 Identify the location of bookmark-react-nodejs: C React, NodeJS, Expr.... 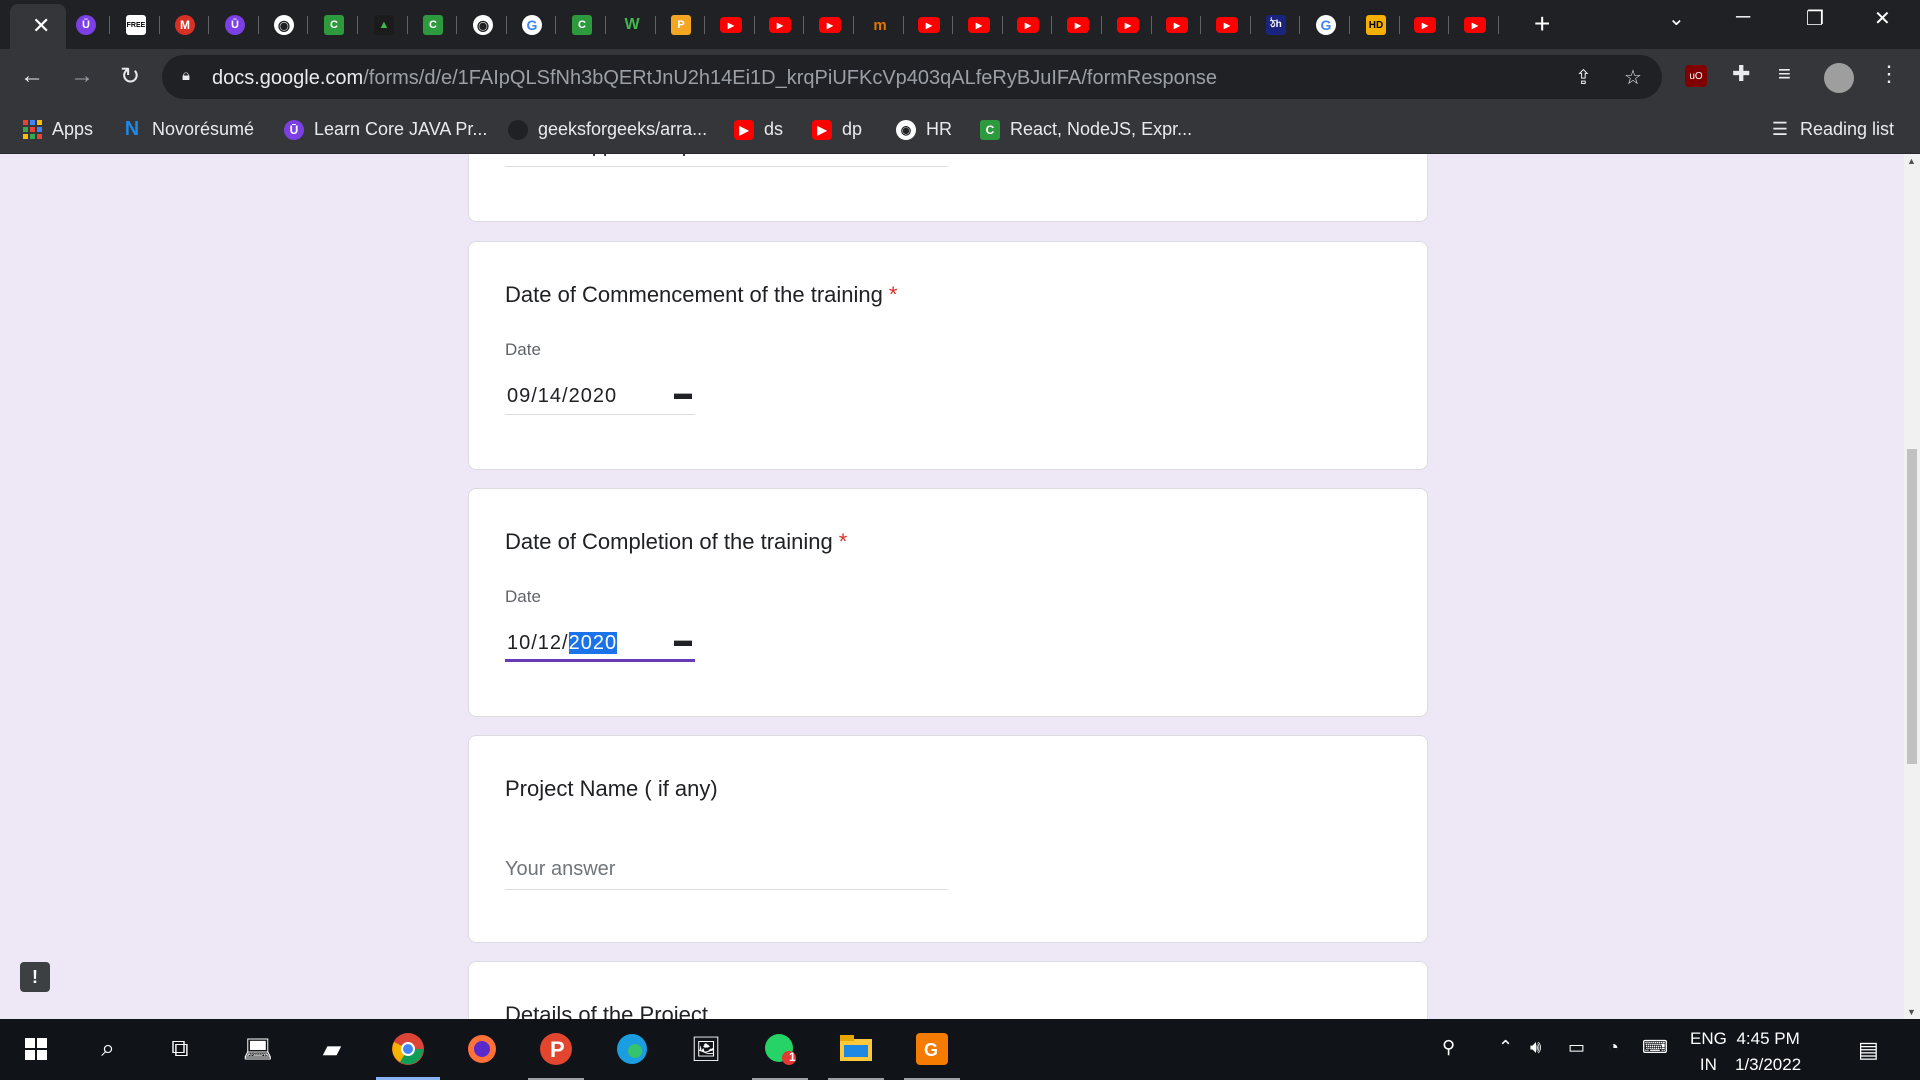
(1086, 129).